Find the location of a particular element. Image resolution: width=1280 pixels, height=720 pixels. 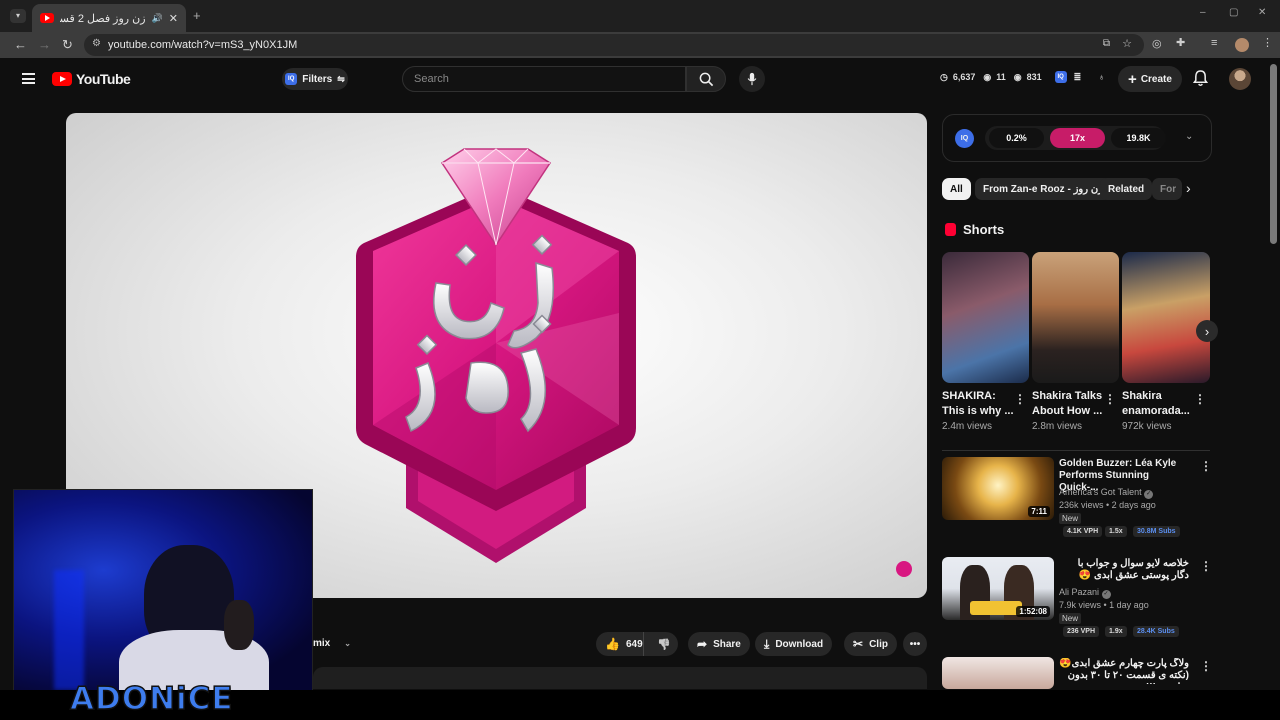

search-button is located at coordinates (706, 79).